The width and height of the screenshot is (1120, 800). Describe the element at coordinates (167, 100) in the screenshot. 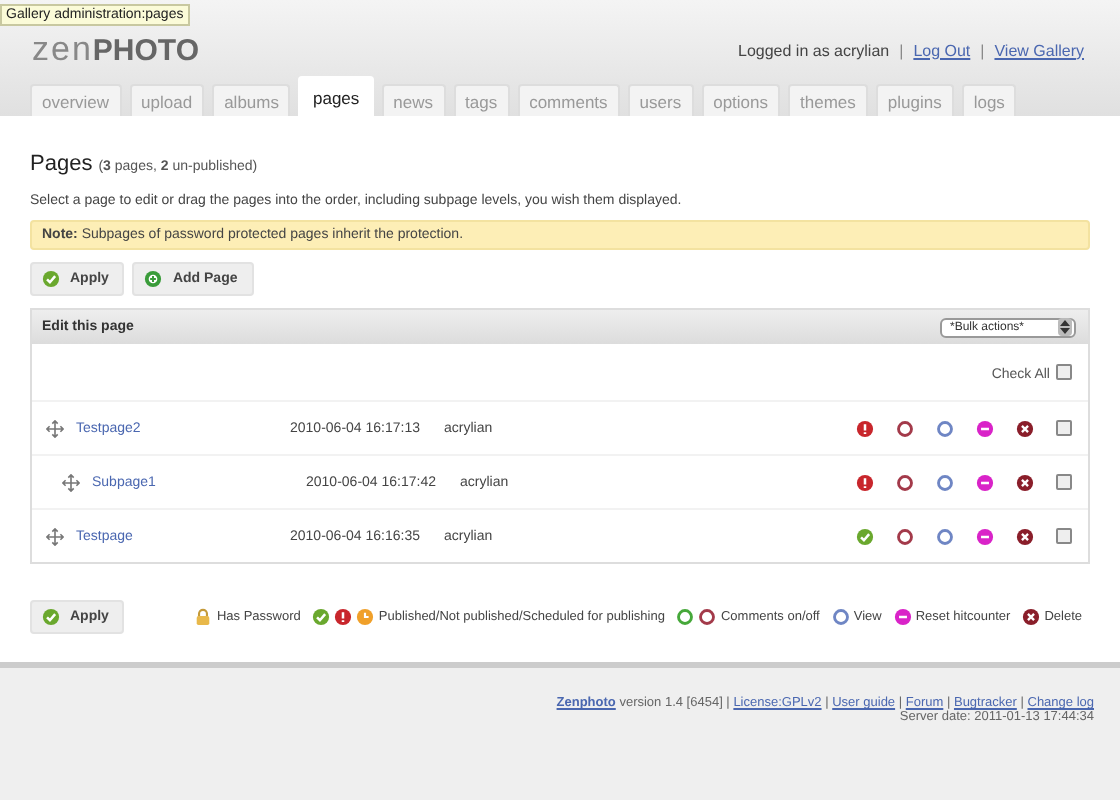

I see `nav-tab: upload` at that location.